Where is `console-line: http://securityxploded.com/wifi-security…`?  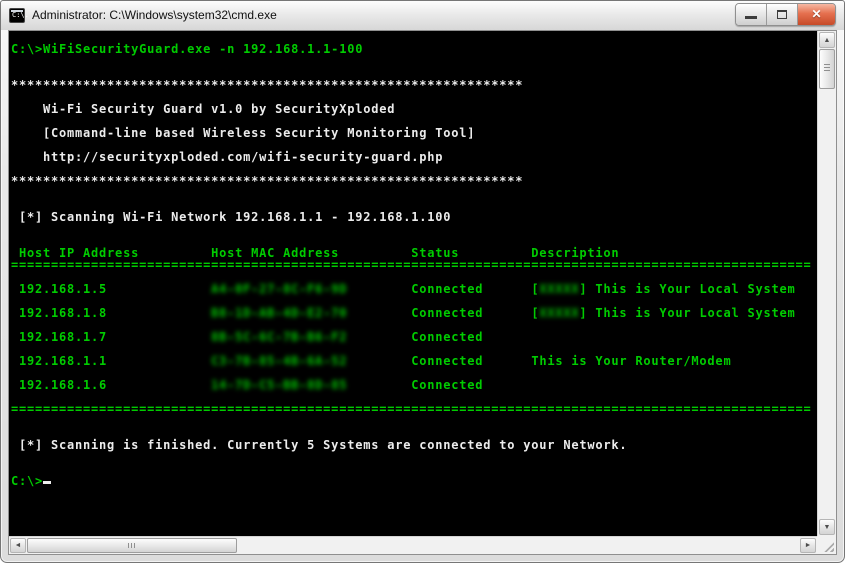 console-line: http://securityxploded.com/wifi-security… is located at coordinates (411, 157).